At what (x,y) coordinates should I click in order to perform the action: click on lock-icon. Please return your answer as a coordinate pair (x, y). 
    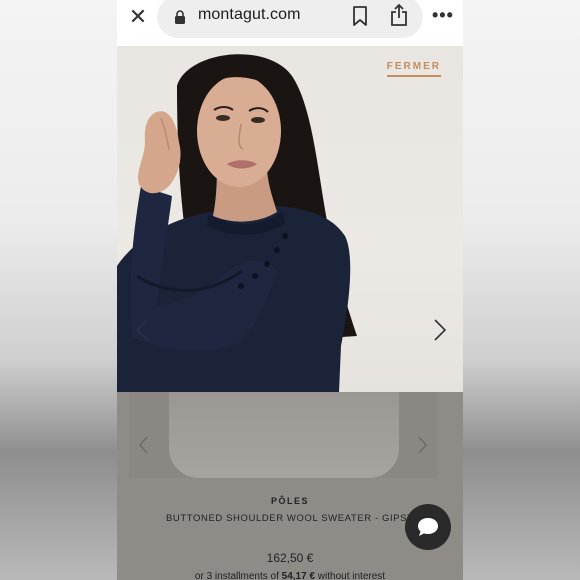
    Looking at the image, I should click on (180, 17).